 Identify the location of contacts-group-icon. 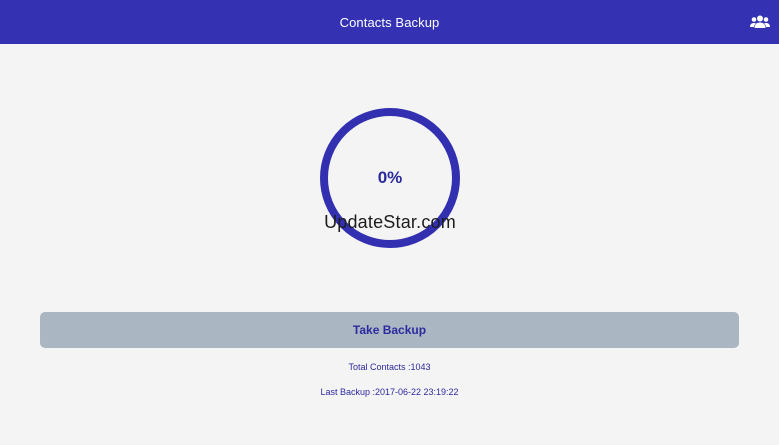
(760, 21).